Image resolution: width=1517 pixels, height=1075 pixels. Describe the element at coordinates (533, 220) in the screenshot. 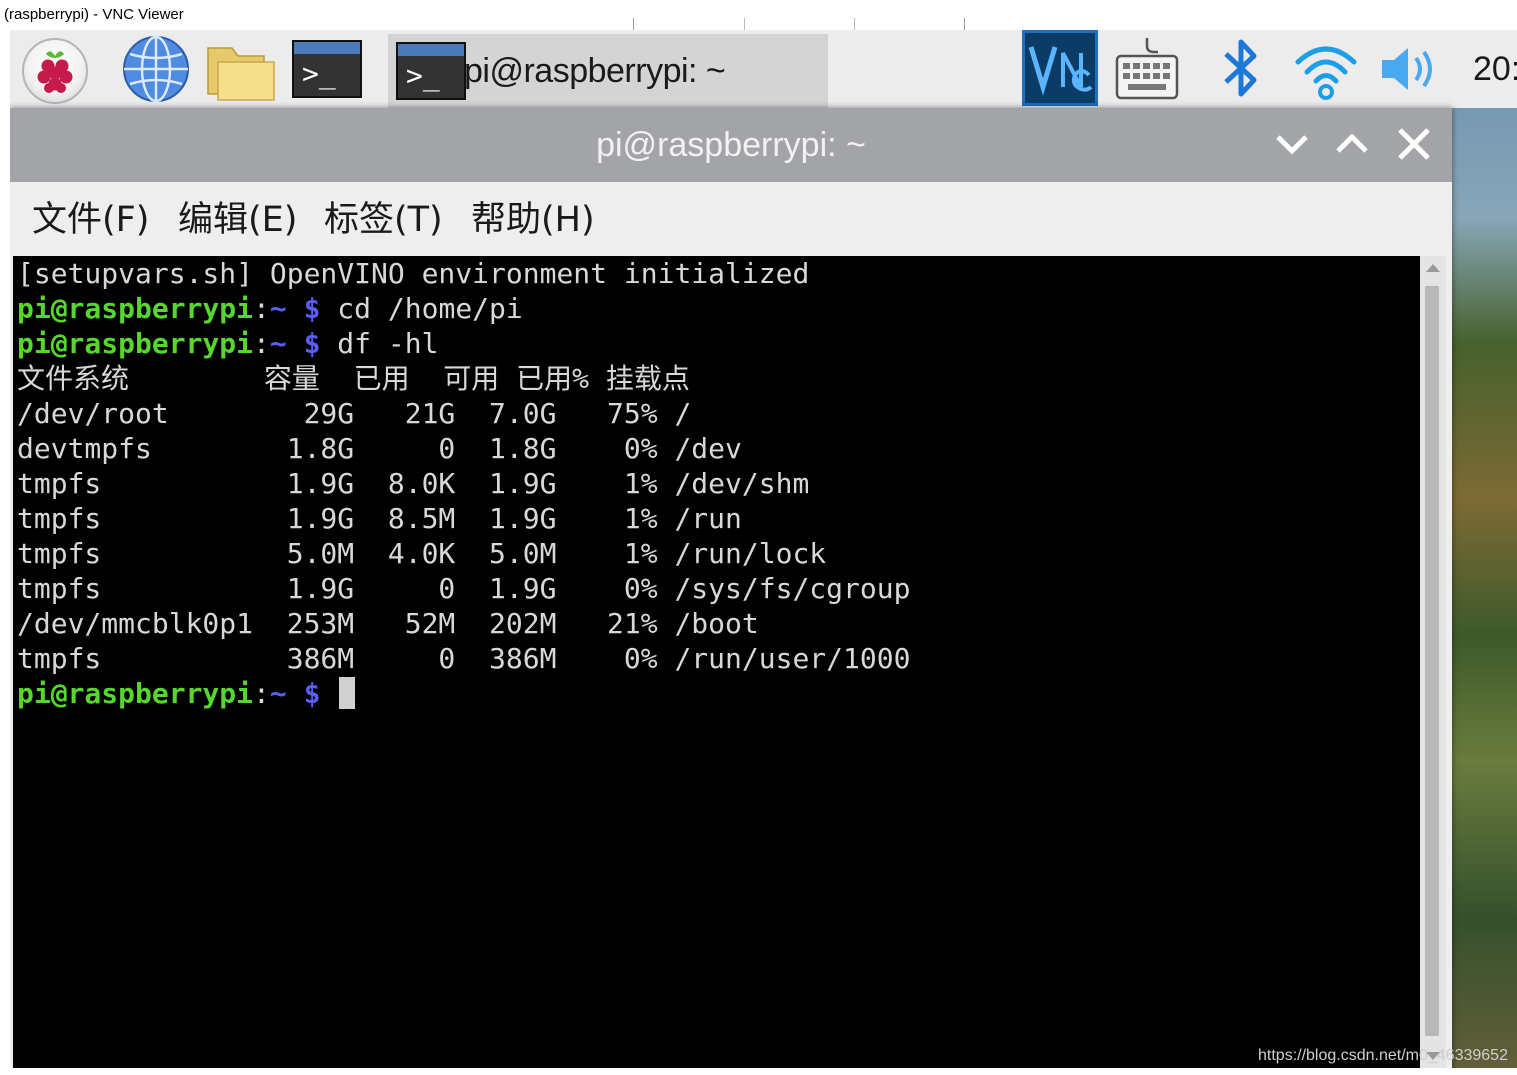

I see `menu-help: 帮助(H)` at that location.